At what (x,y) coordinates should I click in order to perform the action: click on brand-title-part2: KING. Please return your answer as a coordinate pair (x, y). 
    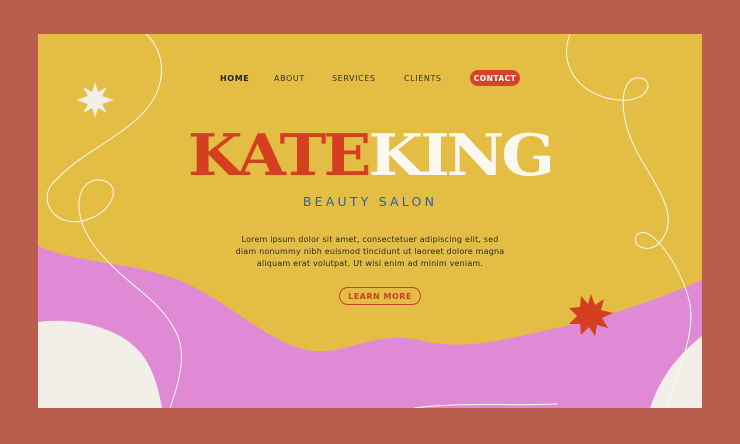
    Looking at the image, I should click on (461, 155).